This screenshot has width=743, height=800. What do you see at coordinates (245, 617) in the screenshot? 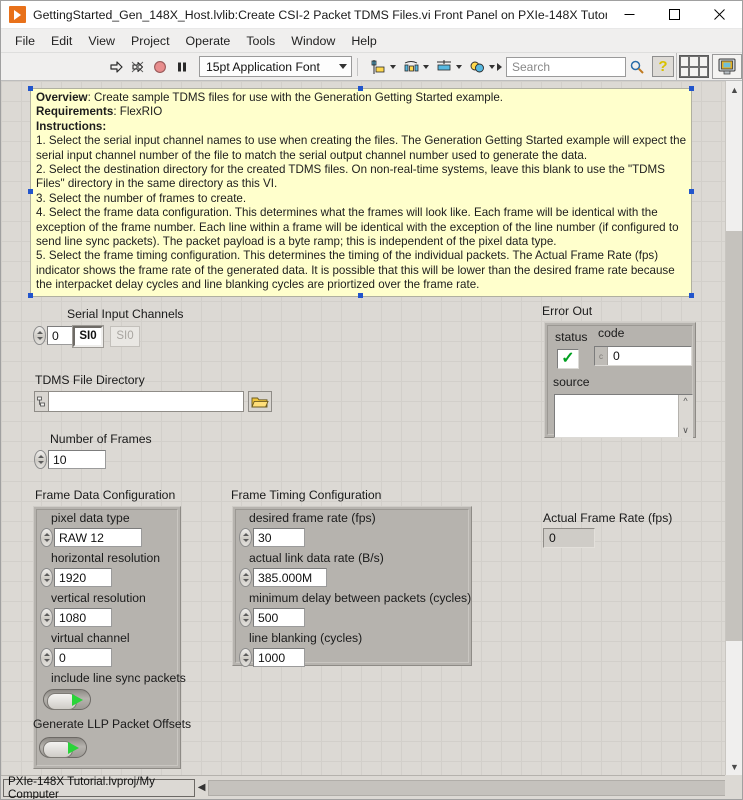
I see `minimum-delay-between-packets-spinner` at bounding box center [245, 617].